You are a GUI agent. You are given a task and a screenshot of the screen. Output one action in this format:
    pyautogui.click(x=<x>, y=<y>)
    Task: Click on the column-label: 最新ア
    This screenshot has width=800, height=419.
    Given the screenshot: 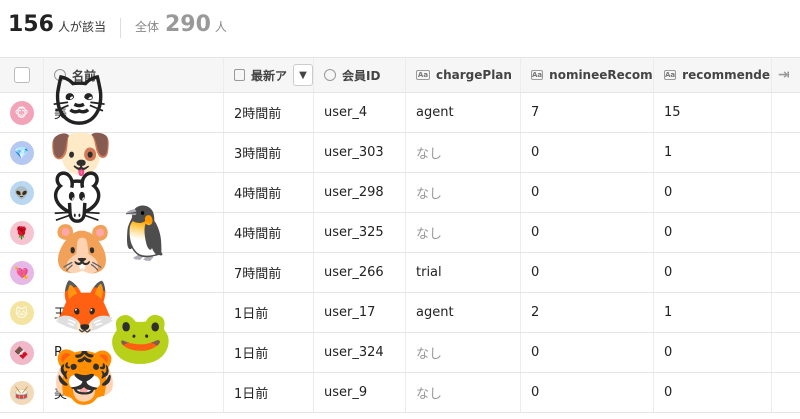 What is the action you would take?
    pyautogui.click(x=269, y=75)
    